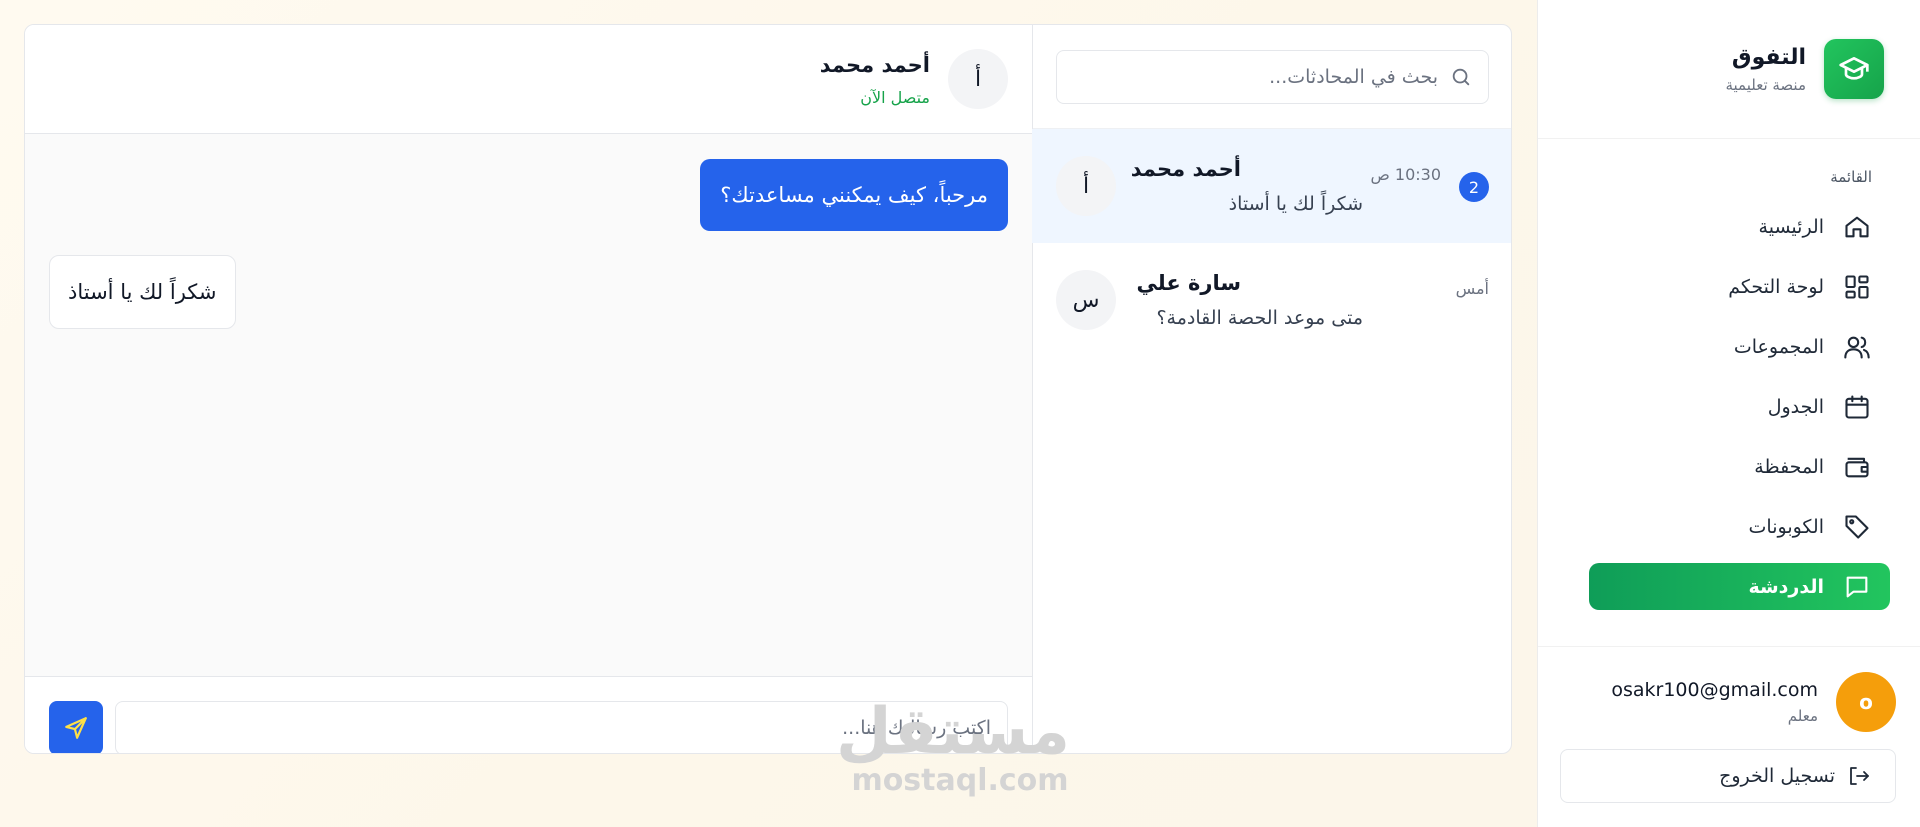  What do you see at coordinates (1739, 466) in the screenshot?
I see `sidebar-item-wallet: المحفظة` at bounding box center [1739, 466].